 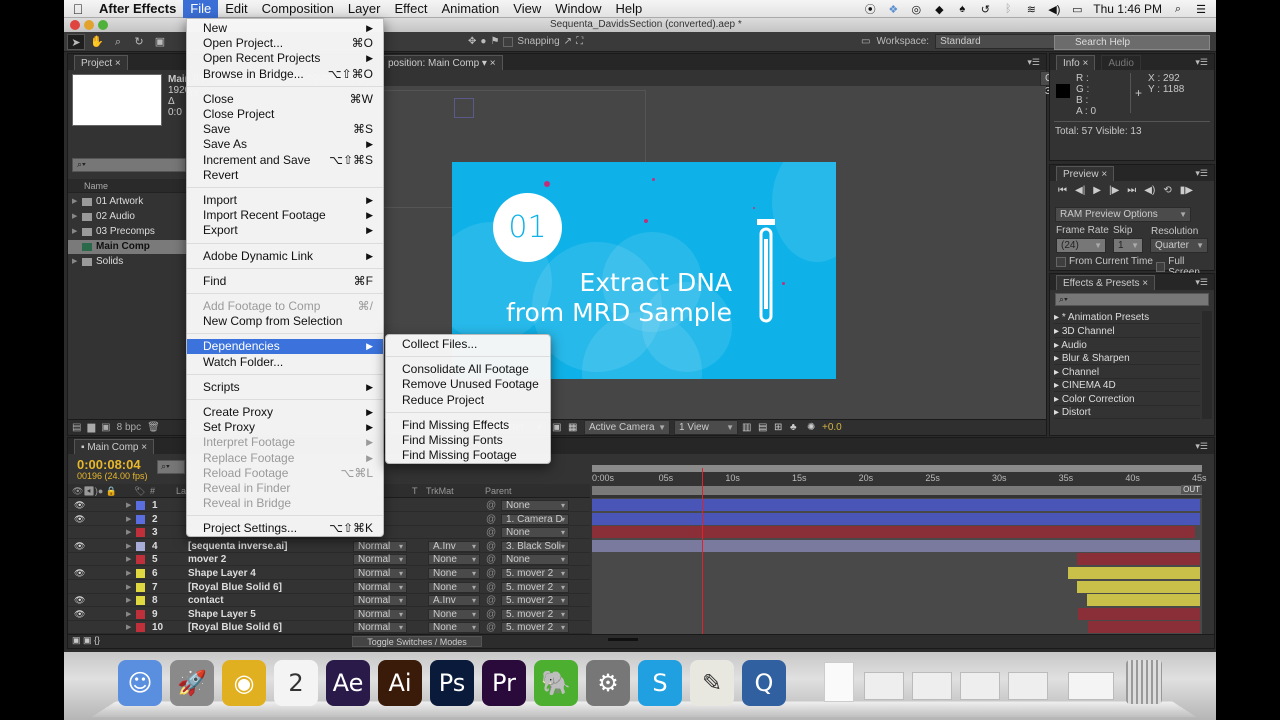 What do you see at coordinates (1144, 682) in the screenshot?
I see `trash-icon` at bounding box center [1144, 682].